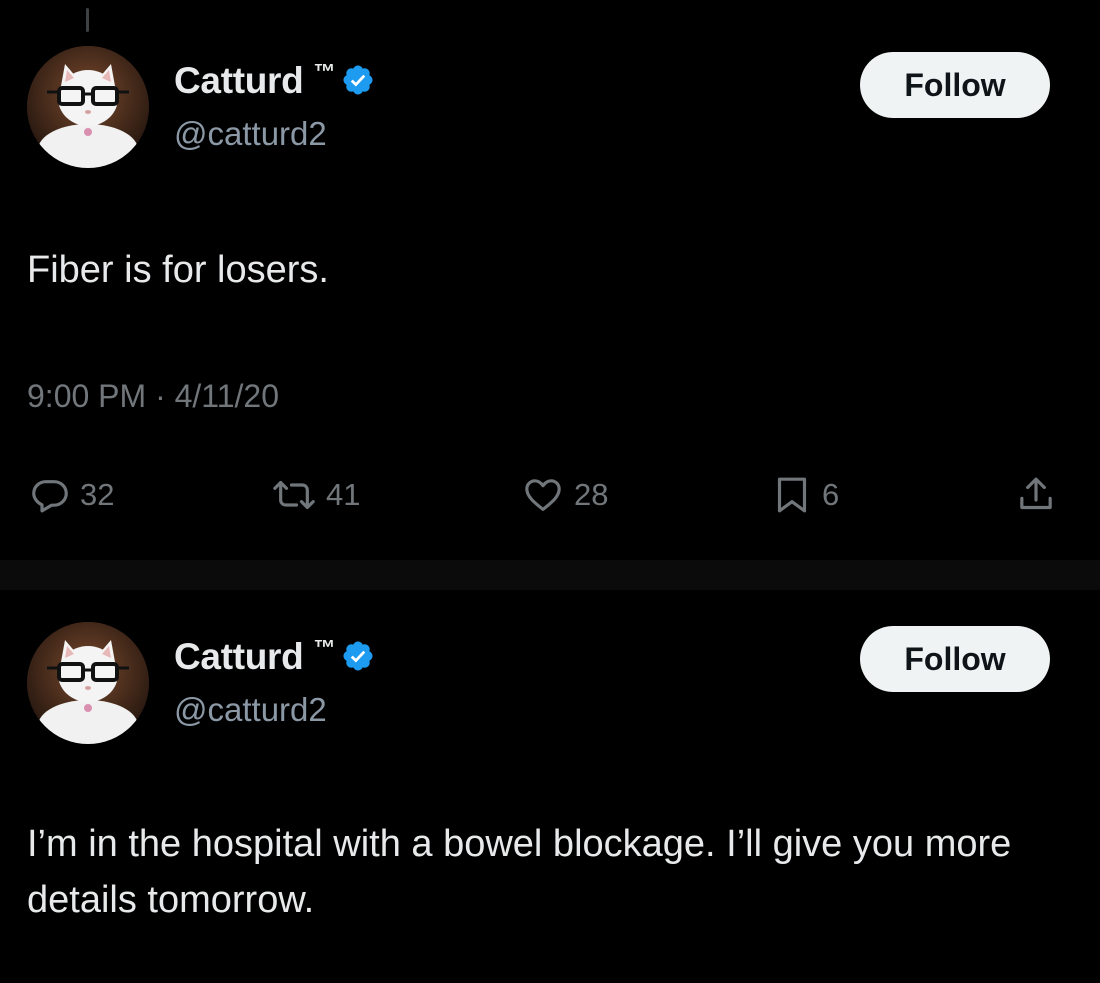 This screenshot has height=983, width=1100. Describe the element at coordinates (543, 495) in the screenshot. I see `heart-icon` at that location.